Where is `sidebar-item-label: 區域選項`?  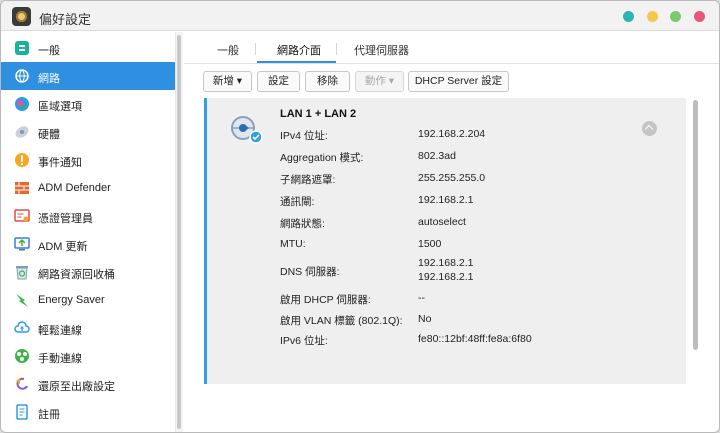
sidebar-item-label: 區域選項 is located at coordinates (60, 107).